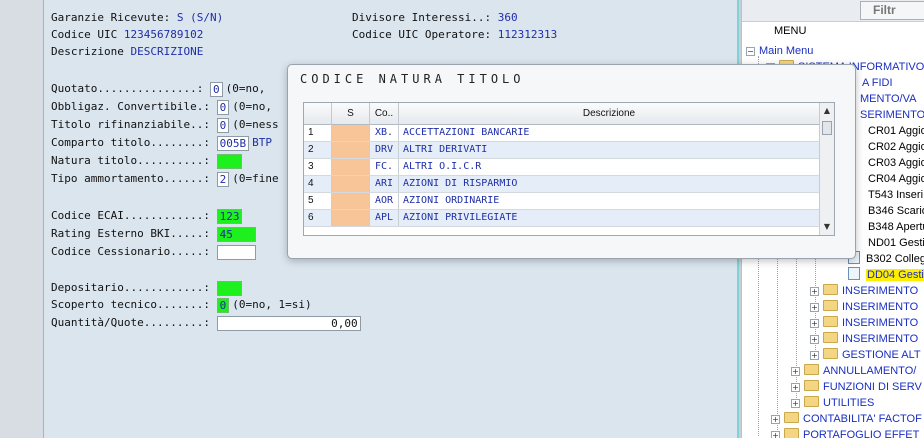 This screenshot has width=924, height=438. I want to click on tree-item-portafoglio: + PORTAFOGLIO EFFET, so click(845, 432).